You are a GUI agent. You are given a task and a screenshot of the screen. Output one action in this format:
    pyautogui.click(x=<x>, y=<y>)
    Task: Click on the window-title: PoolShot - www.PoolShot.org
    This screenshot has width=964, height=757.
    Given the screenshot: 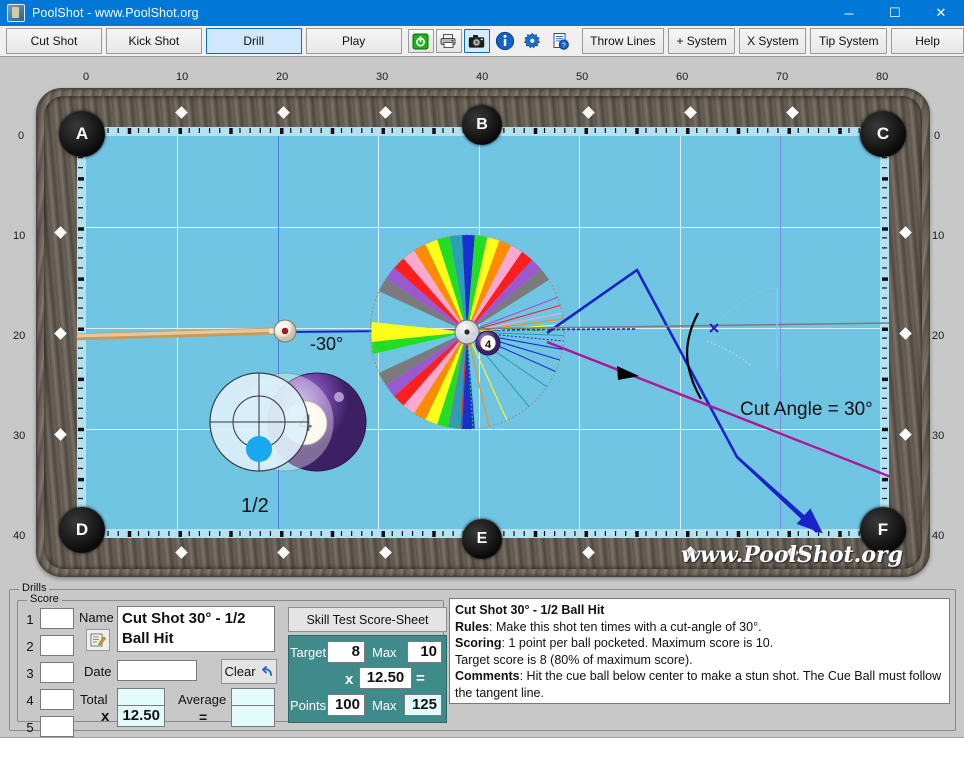 What is the action you would take?
    pyautogui.click(x=115, y=13)
    